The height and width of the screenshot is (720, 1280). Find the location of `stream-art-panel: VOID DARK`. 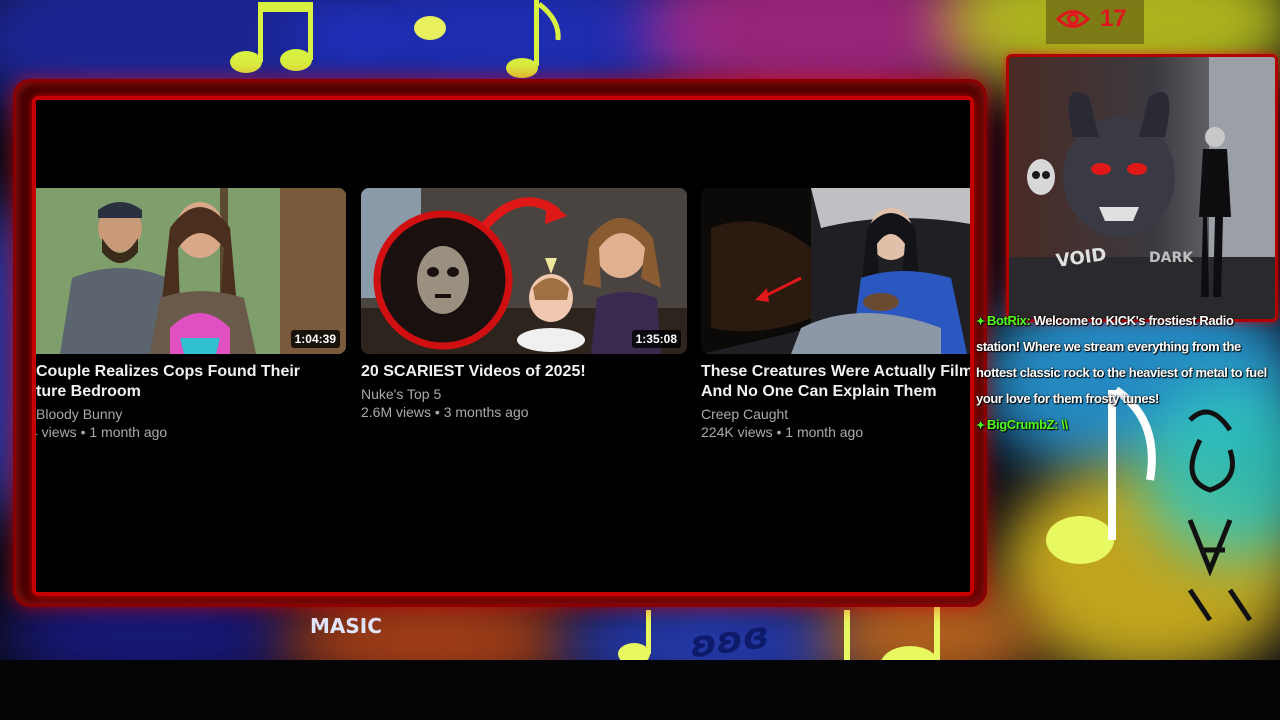

stream-art-panel: VOID DARK is located at coordinates (1142, 188).